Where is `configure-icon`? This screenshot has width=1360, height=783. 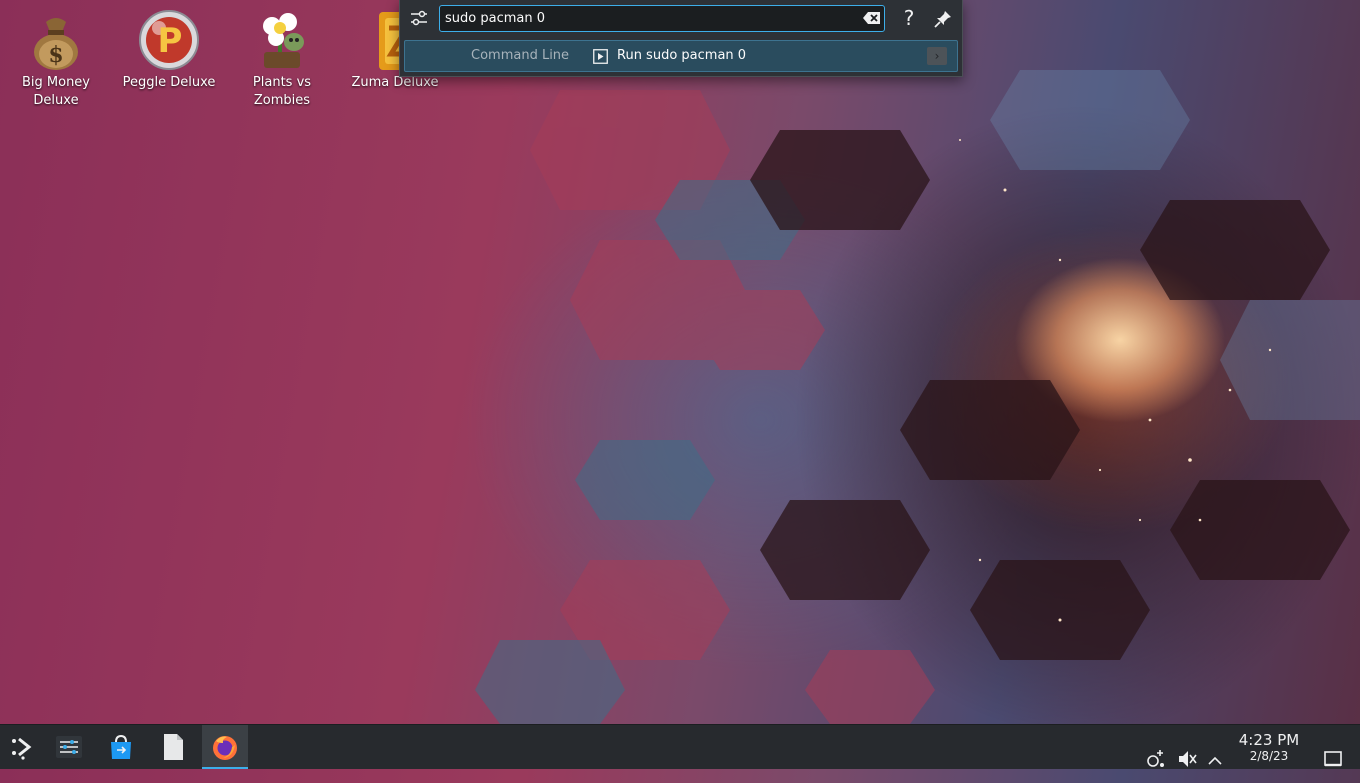
configure-icon is located at coordinates (419, 18).